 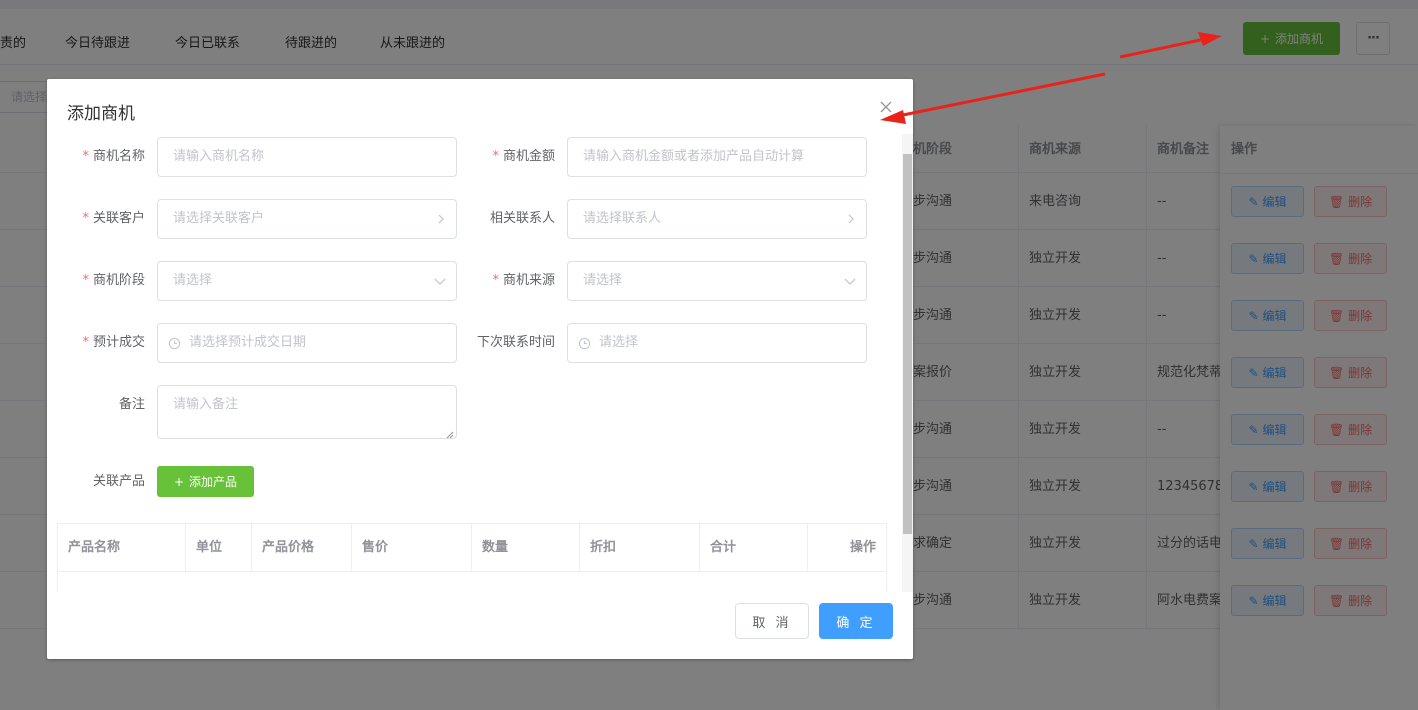 I want to click on th-discount: 折扣, so click(x=640, y=548).